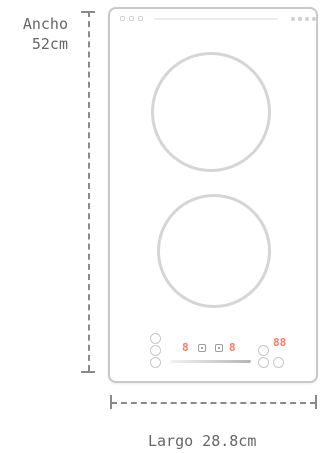 The width and height of the screenshot is (321, 453). Describe the element at coordinates (232, 347) in the screenshot. I see `center-zone-level-display: 8` at that location.